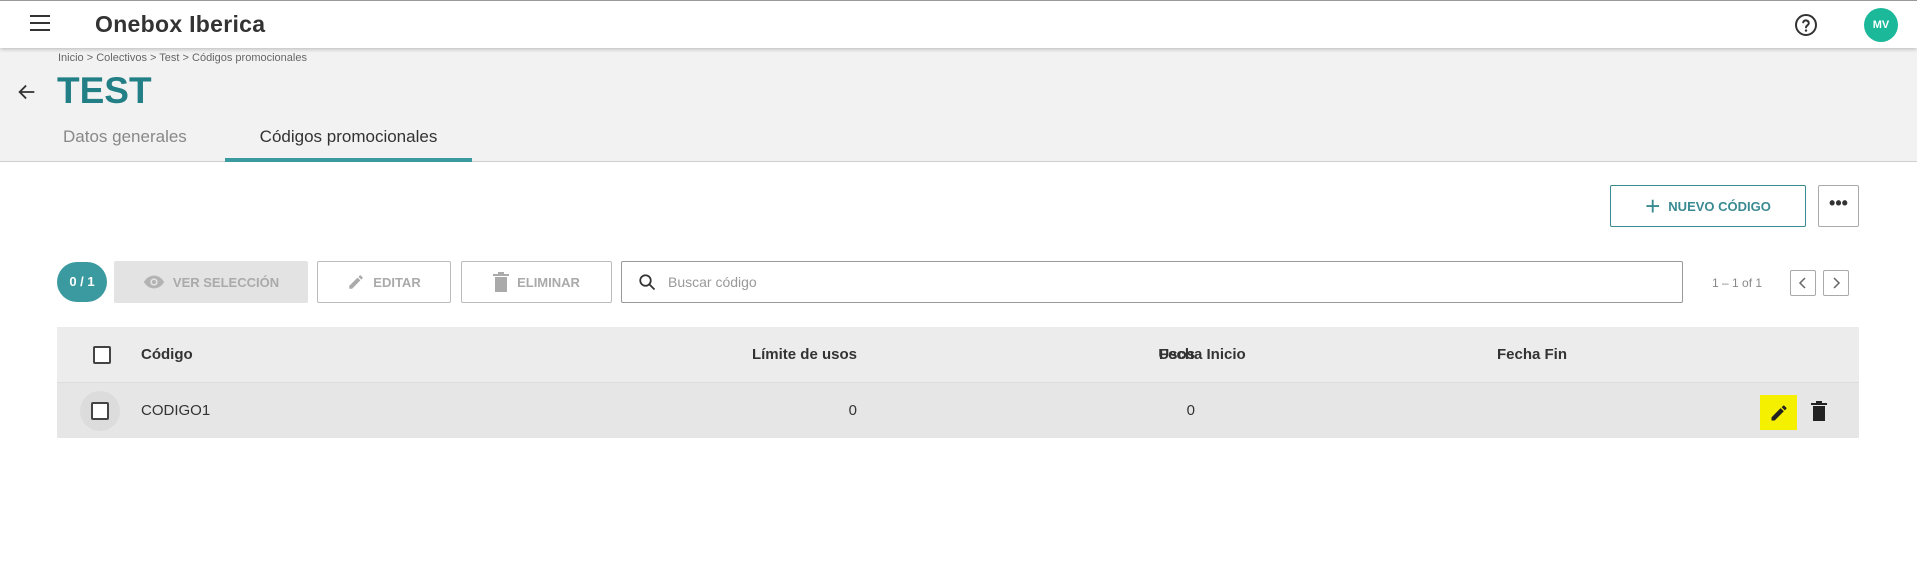 This screenshot has height=573, width=1917. Describe the element at coordinates (1737, 283) in the screenshot. I see `pagination-label: 1 – 1 of 1` at that location.